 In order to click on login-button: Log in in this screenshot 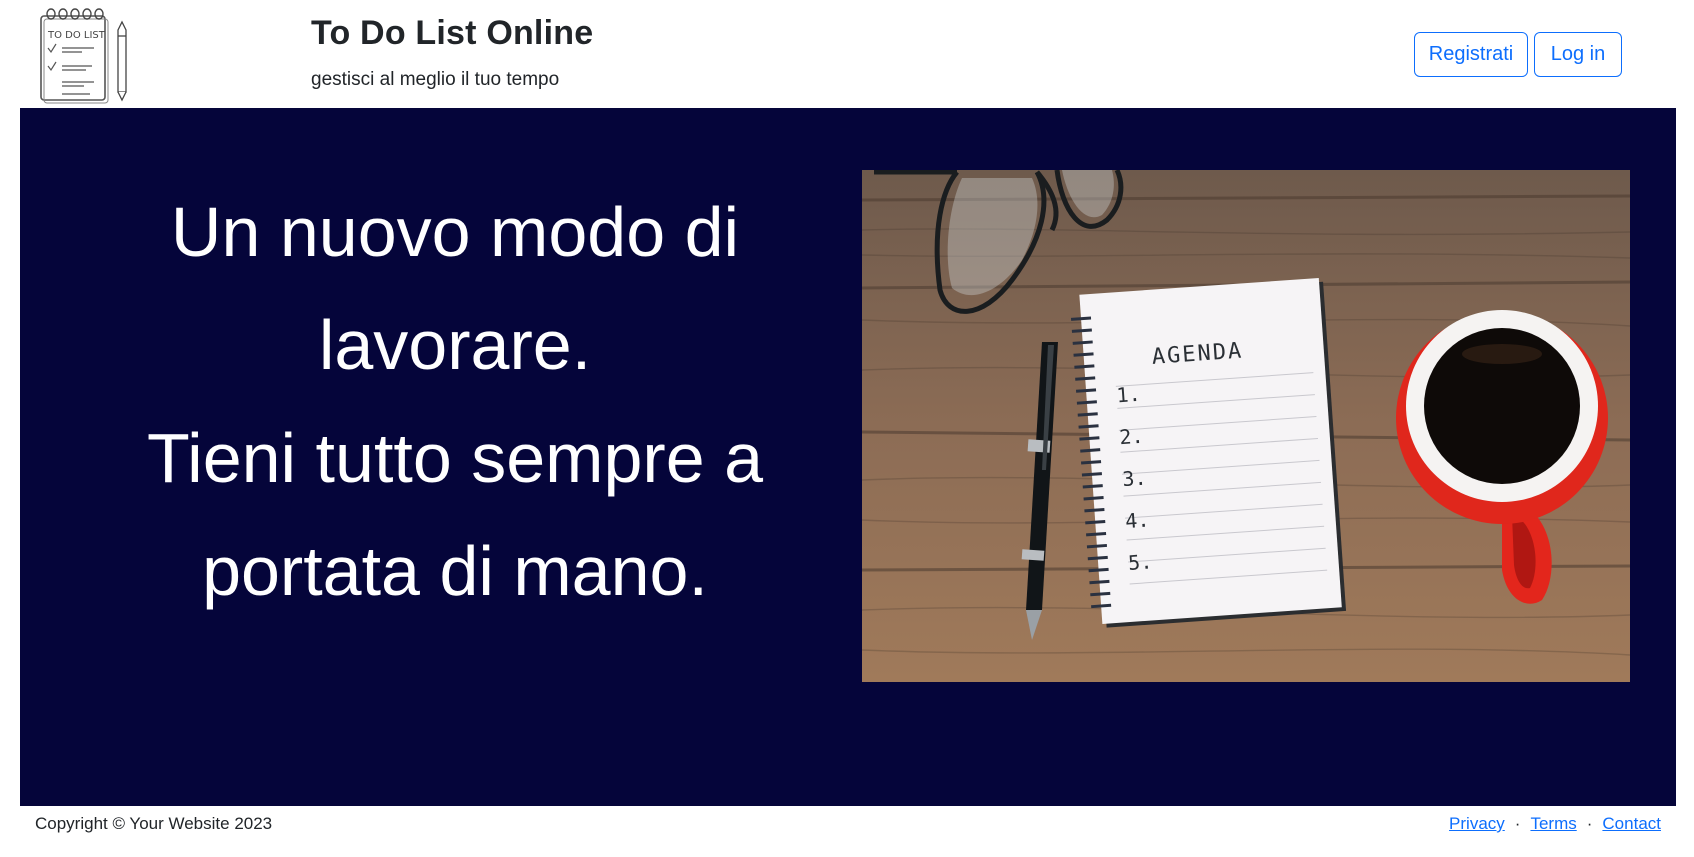, I will do `click(1578, 54)`.